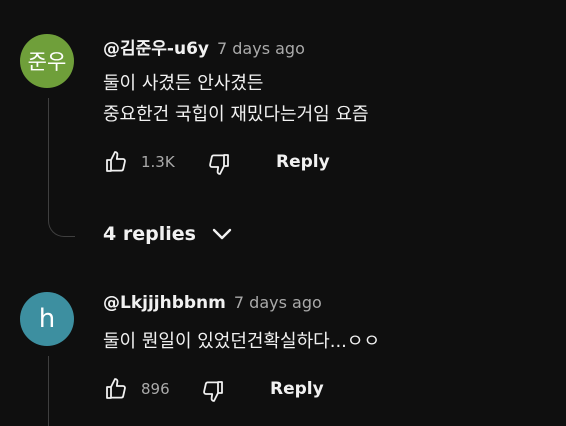 The height and width of the screenshot is (426, 566). What do you see at coordinates (236, 114) in the screenshot?
I see `comment-text-line: 중요한건 국힙이 재밌다는거임 요즘` at bounding box center [236, 114].